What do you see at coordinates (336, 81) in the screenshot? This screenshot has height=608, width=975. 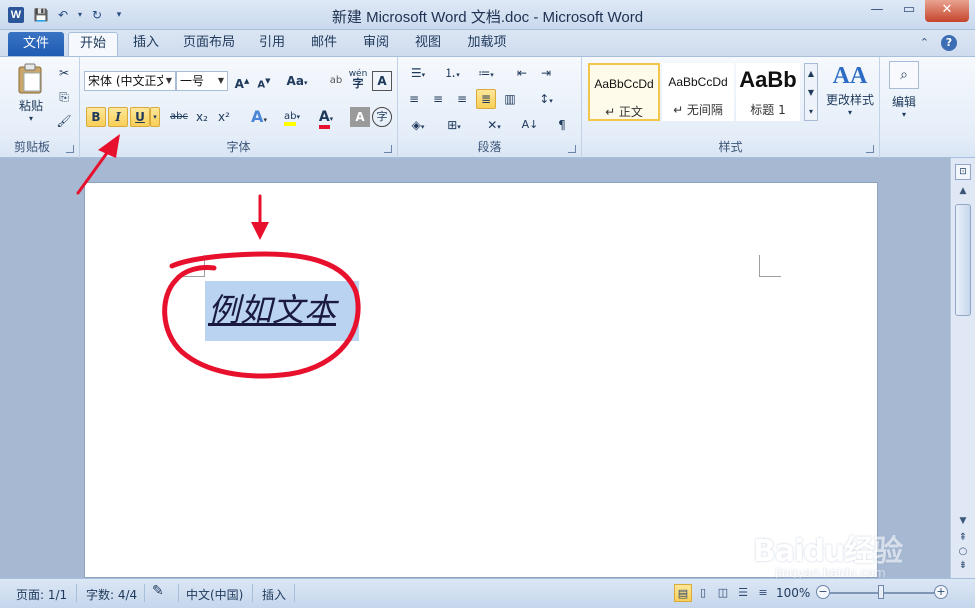 I see `clear-formatting-button: ab` at bounding box center [336, 81].